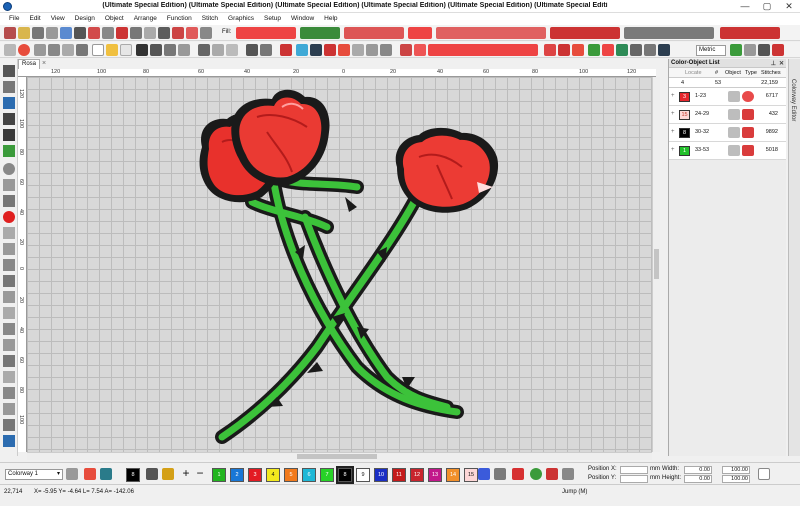  I want to click on mirror-icon, so click(9, 361).